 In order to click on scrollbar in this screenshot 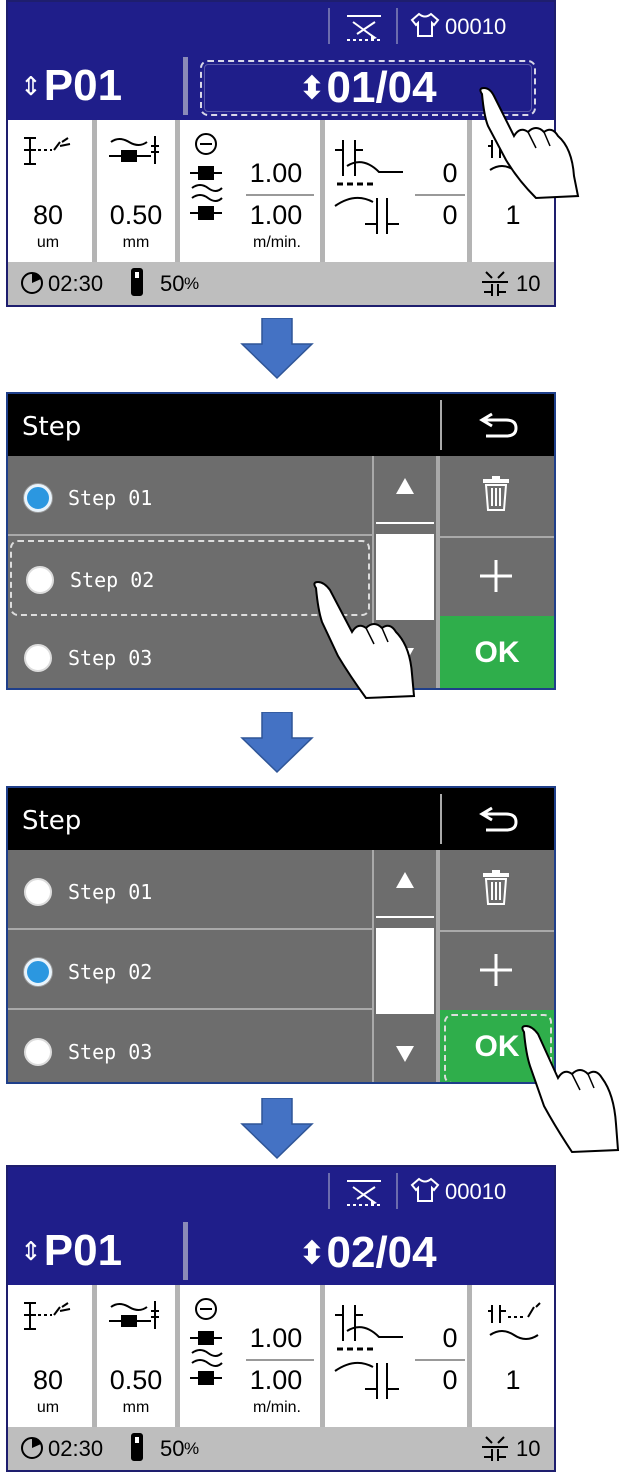, I will do `click(405, 966)`.